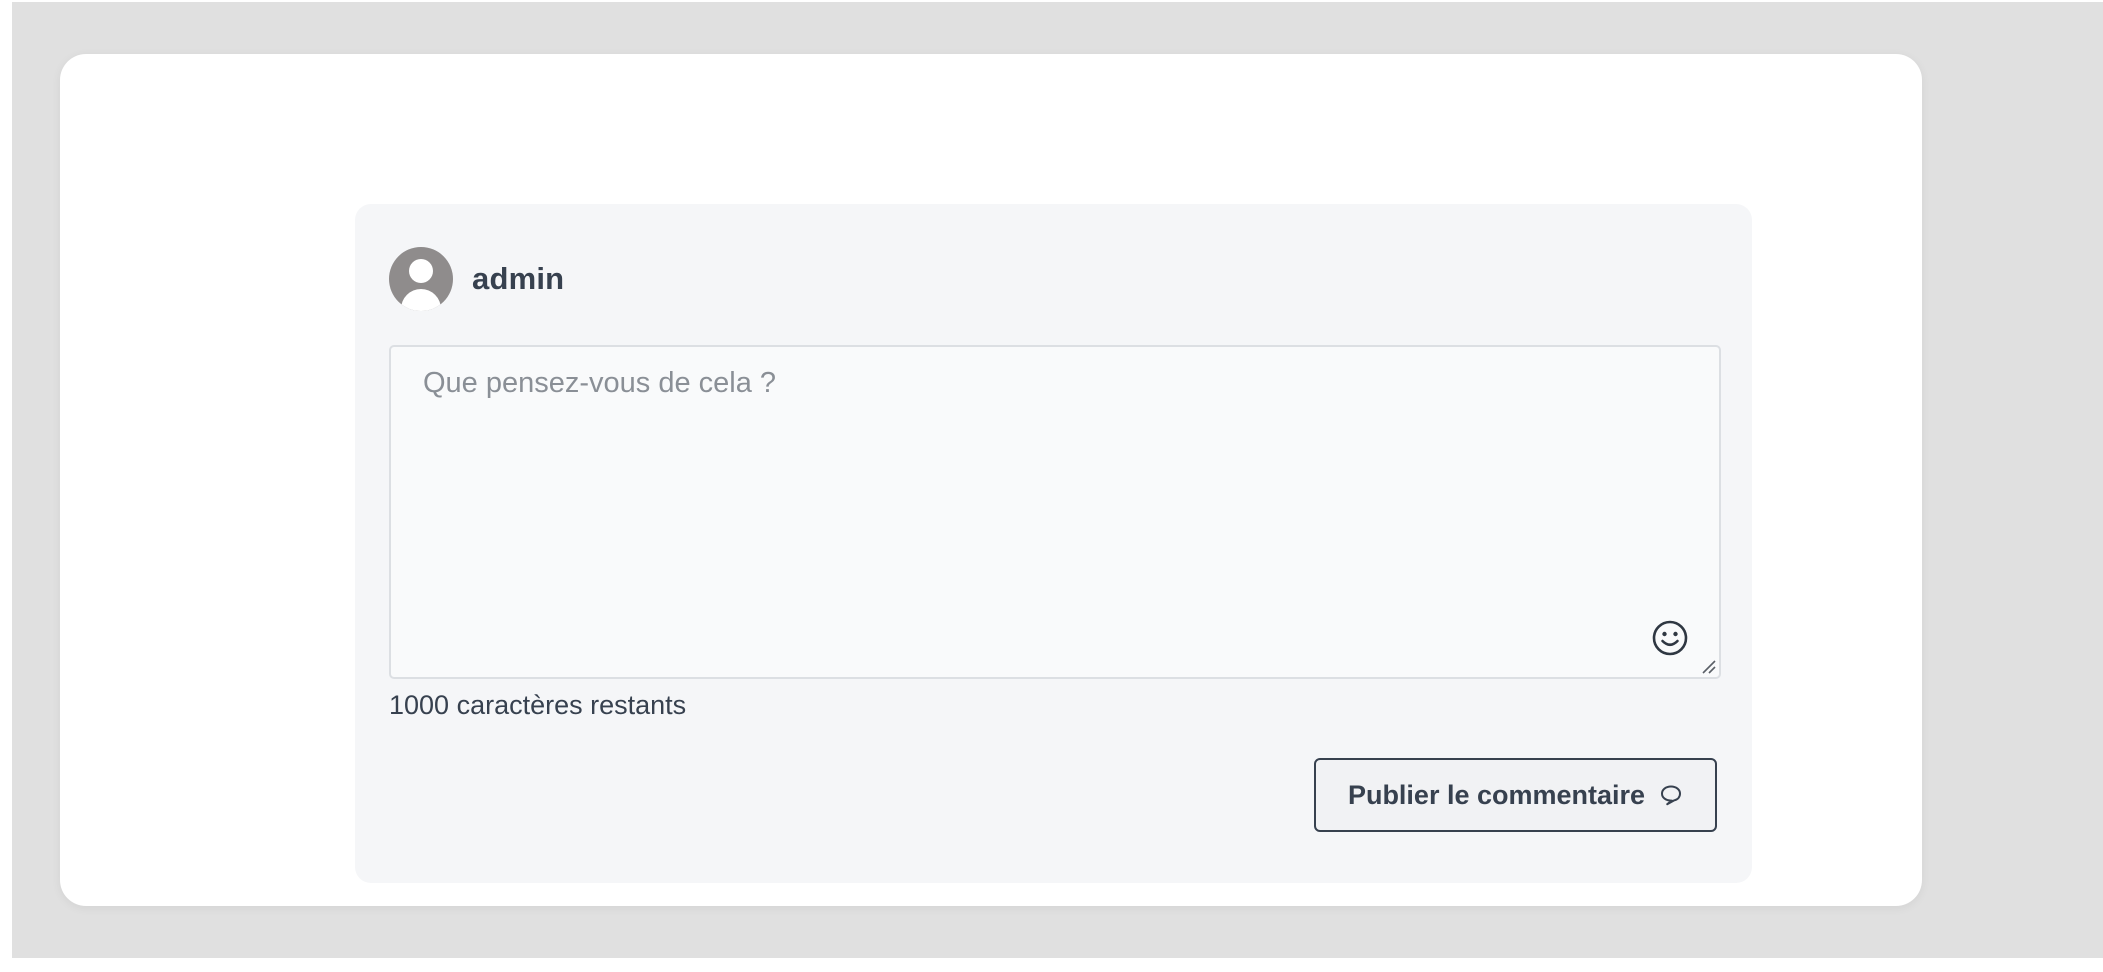 This screenshot has height=972, width=2103. I want to click on comment-author: admin, so click(476, 279).